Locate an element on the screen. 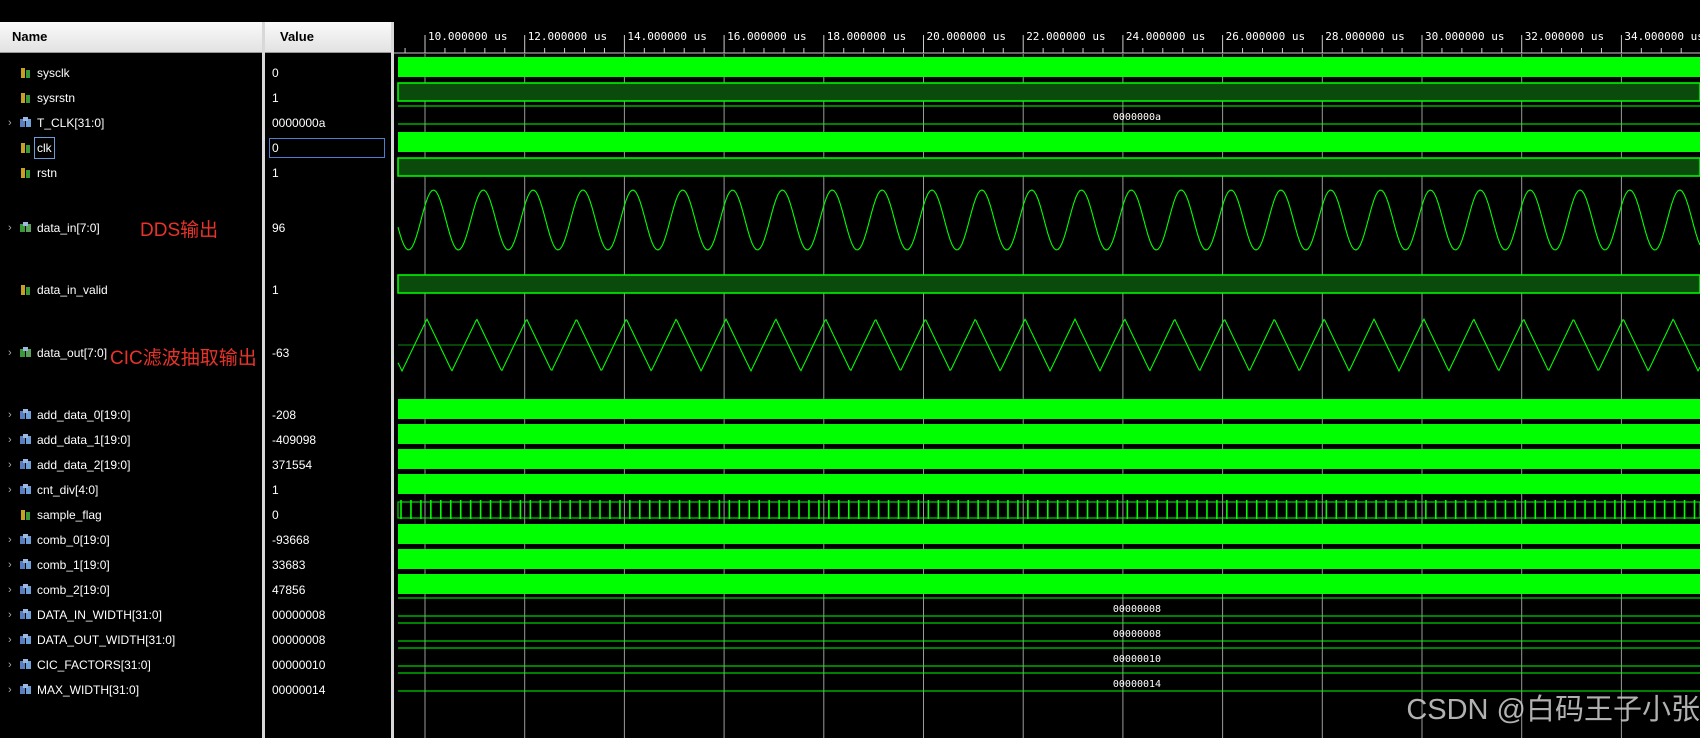 The width and height of the screenshot is (1700, 738). signal-name: comb_2[19:0] is located at coordinates (73, 590).